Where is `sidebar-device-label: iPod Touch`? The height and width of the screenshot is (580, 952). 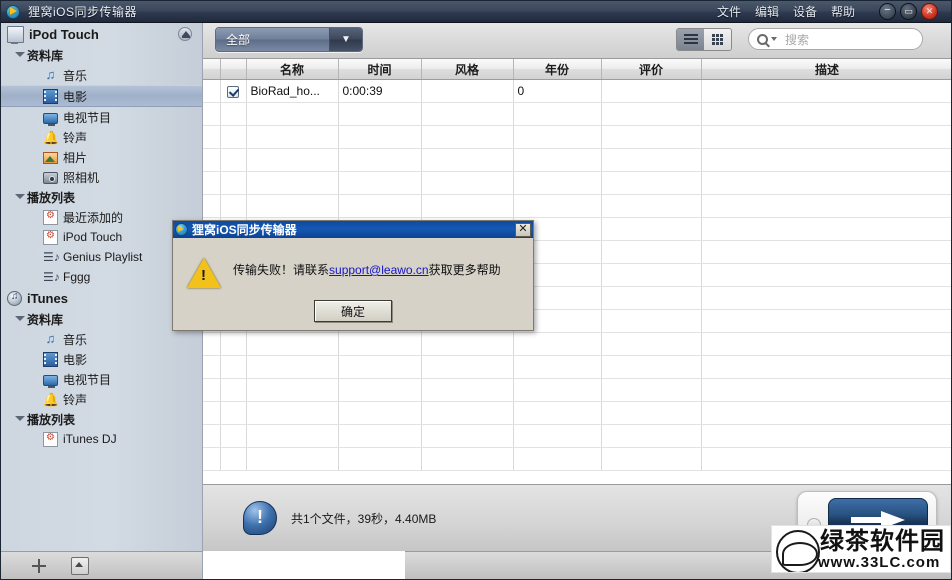 sidebar-device-label: iPod Touch is located at coordinates (64, 34).